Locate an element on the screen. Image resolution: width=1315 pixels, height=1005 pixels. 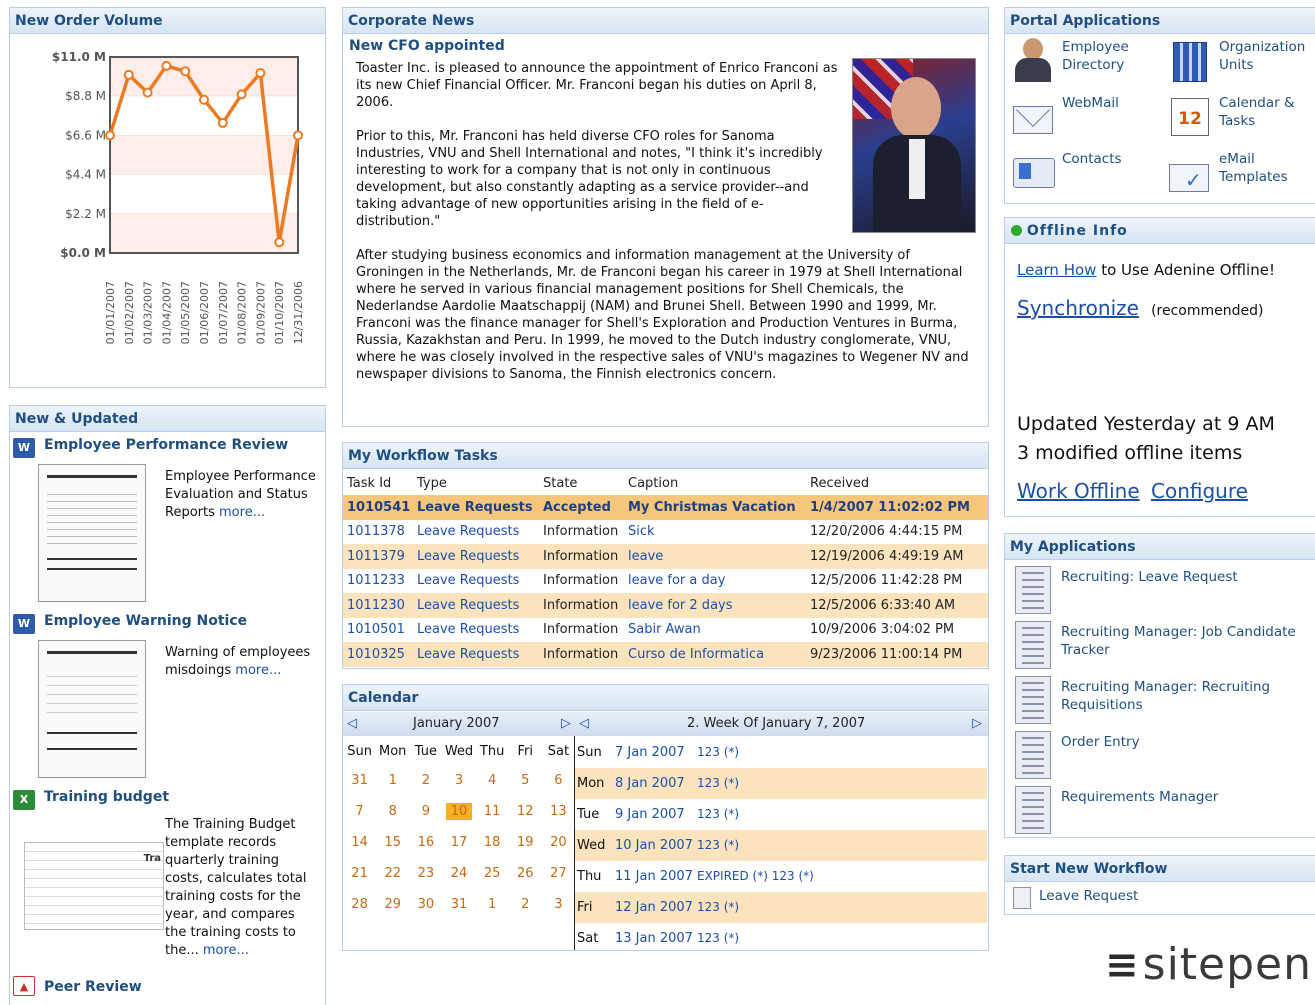
caption-cell: Sabir Awan is located at coordinates (715, 630).